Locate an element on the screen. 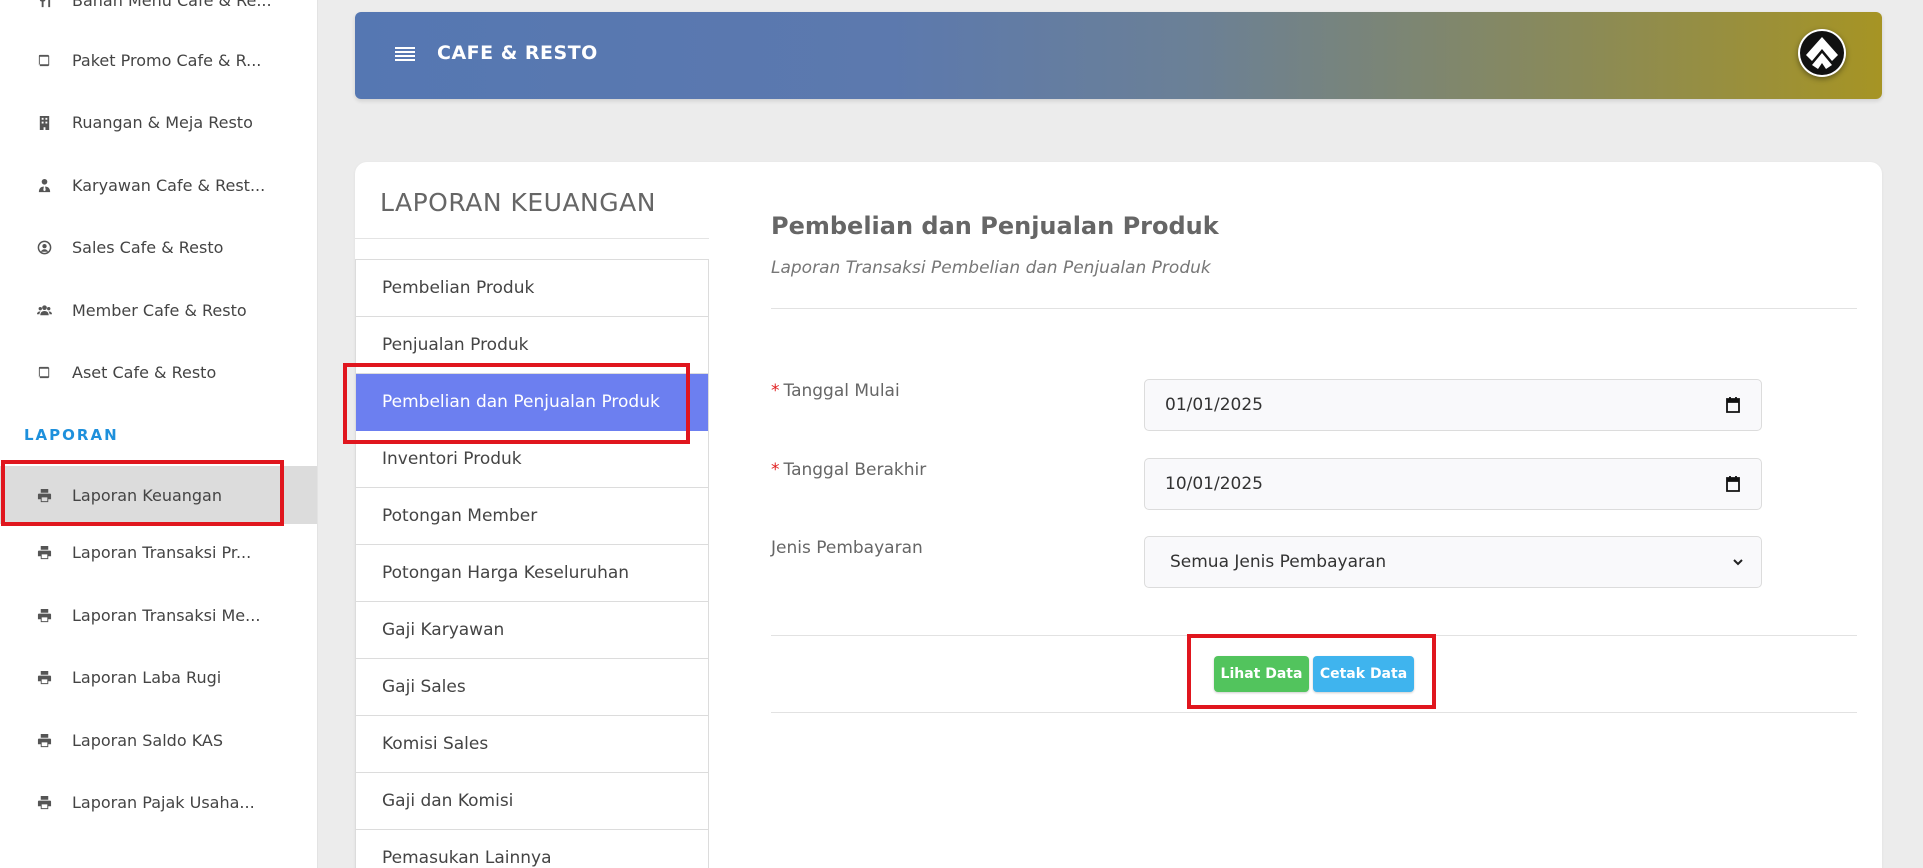  payment-type-label: Jenis Pembayaran is located at coordinates (847, 548).